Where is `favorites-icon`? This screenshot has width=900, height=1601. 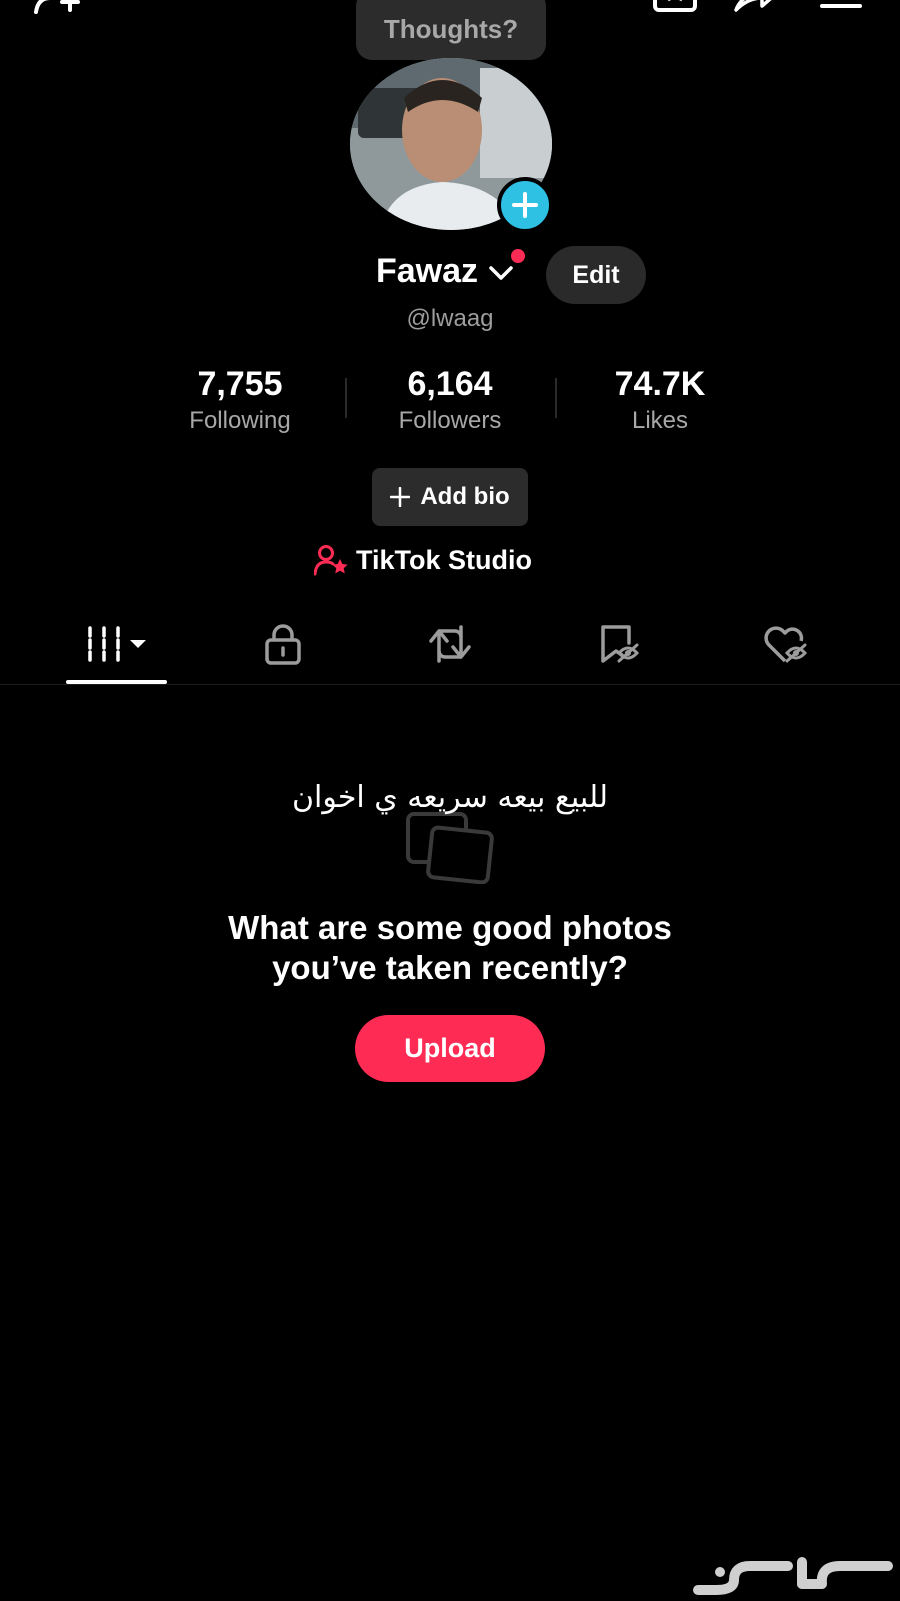 favorites-icon is located at coordinates (620, 644).